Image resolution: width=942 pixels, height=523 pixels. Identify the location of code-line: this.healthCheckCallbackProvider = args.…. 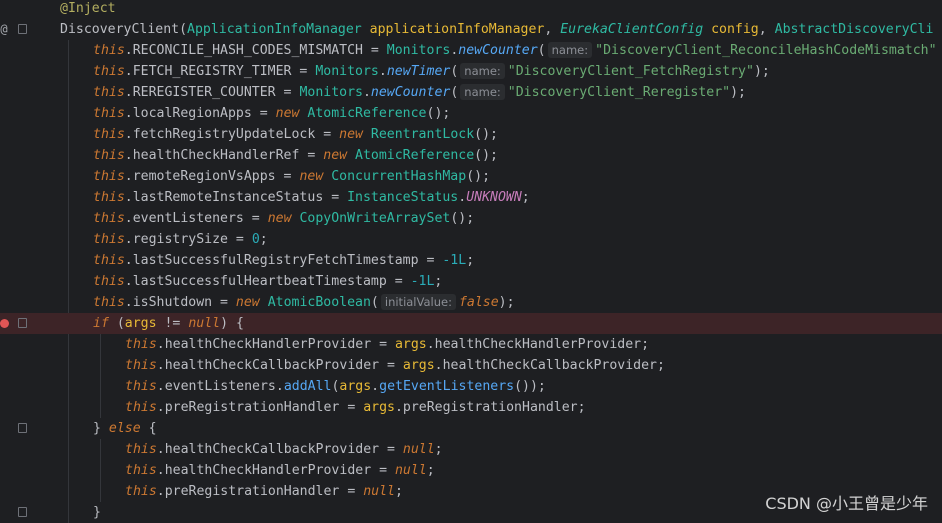
(471, 365).